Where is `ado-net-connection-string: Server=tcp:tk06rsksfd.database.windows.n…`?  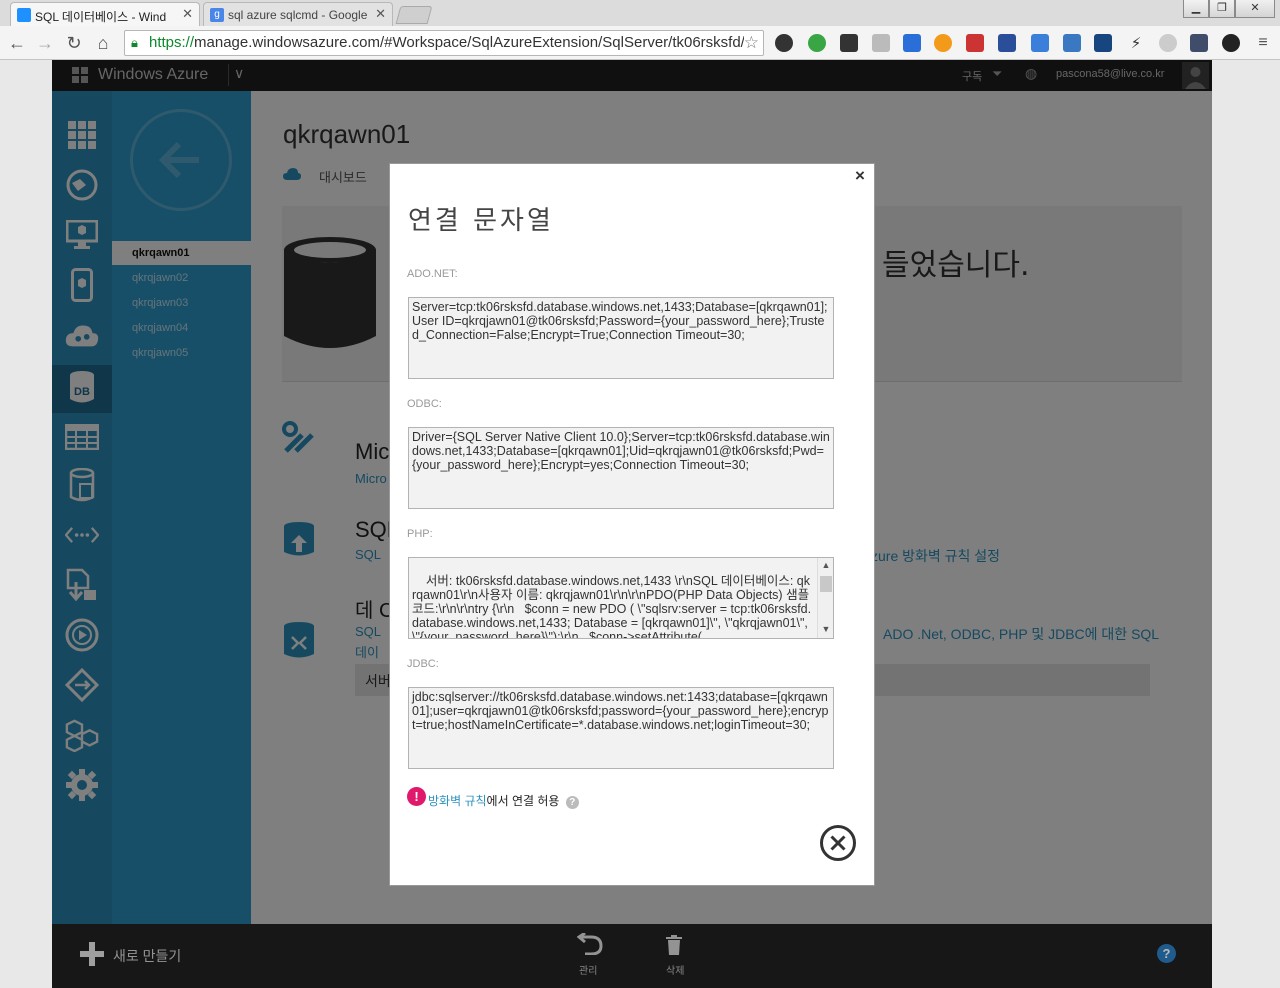 ado-net-connection-string: Server=tcp:tk06rsksfd.database.windows.n… is located at coordinates (621, 338).